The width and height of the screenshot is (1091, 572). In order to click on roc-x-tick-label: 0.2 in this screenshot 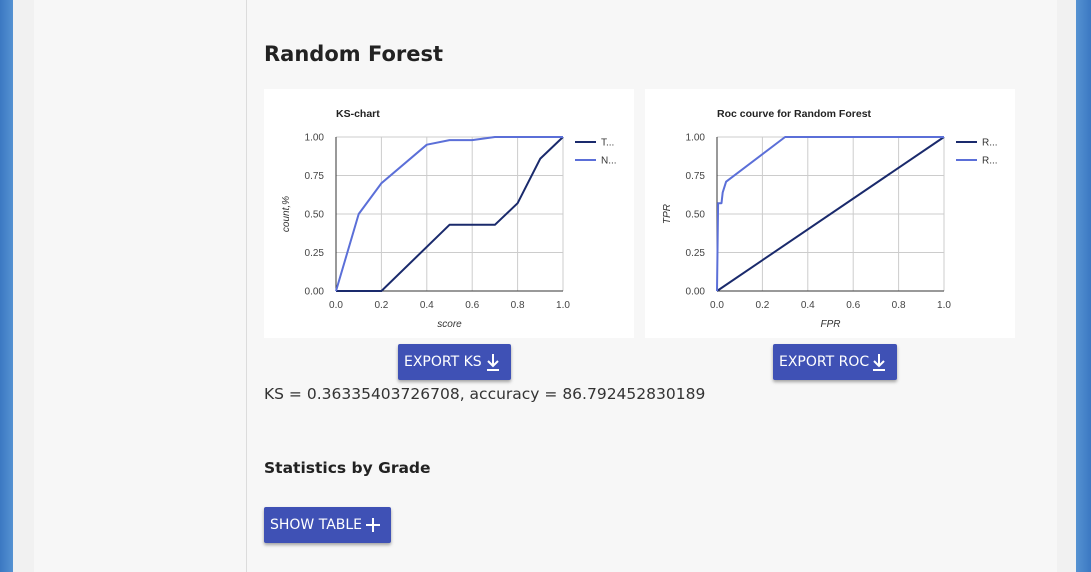, I will do `click(762, 305)`.